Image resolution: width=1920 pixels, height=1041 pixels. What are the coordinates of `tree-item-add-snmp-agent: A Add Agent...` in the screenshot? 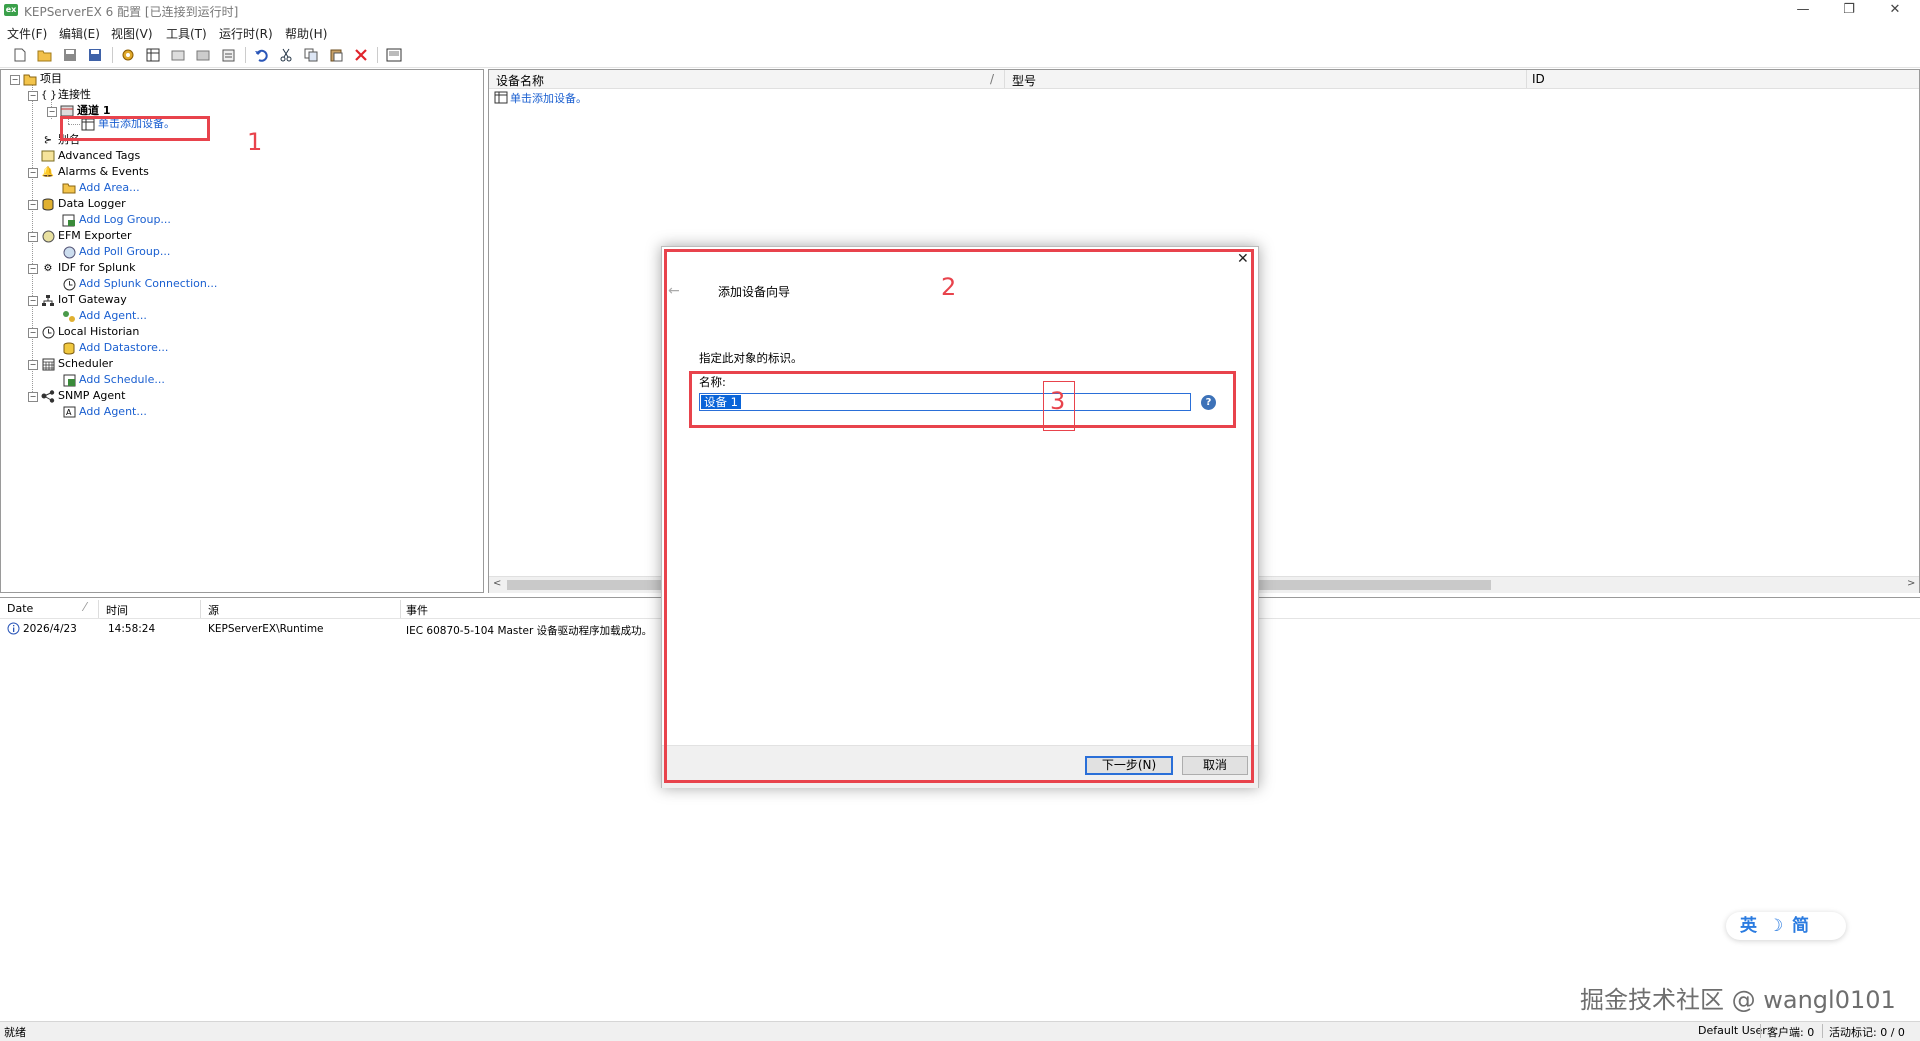 It's located at (104, 412).